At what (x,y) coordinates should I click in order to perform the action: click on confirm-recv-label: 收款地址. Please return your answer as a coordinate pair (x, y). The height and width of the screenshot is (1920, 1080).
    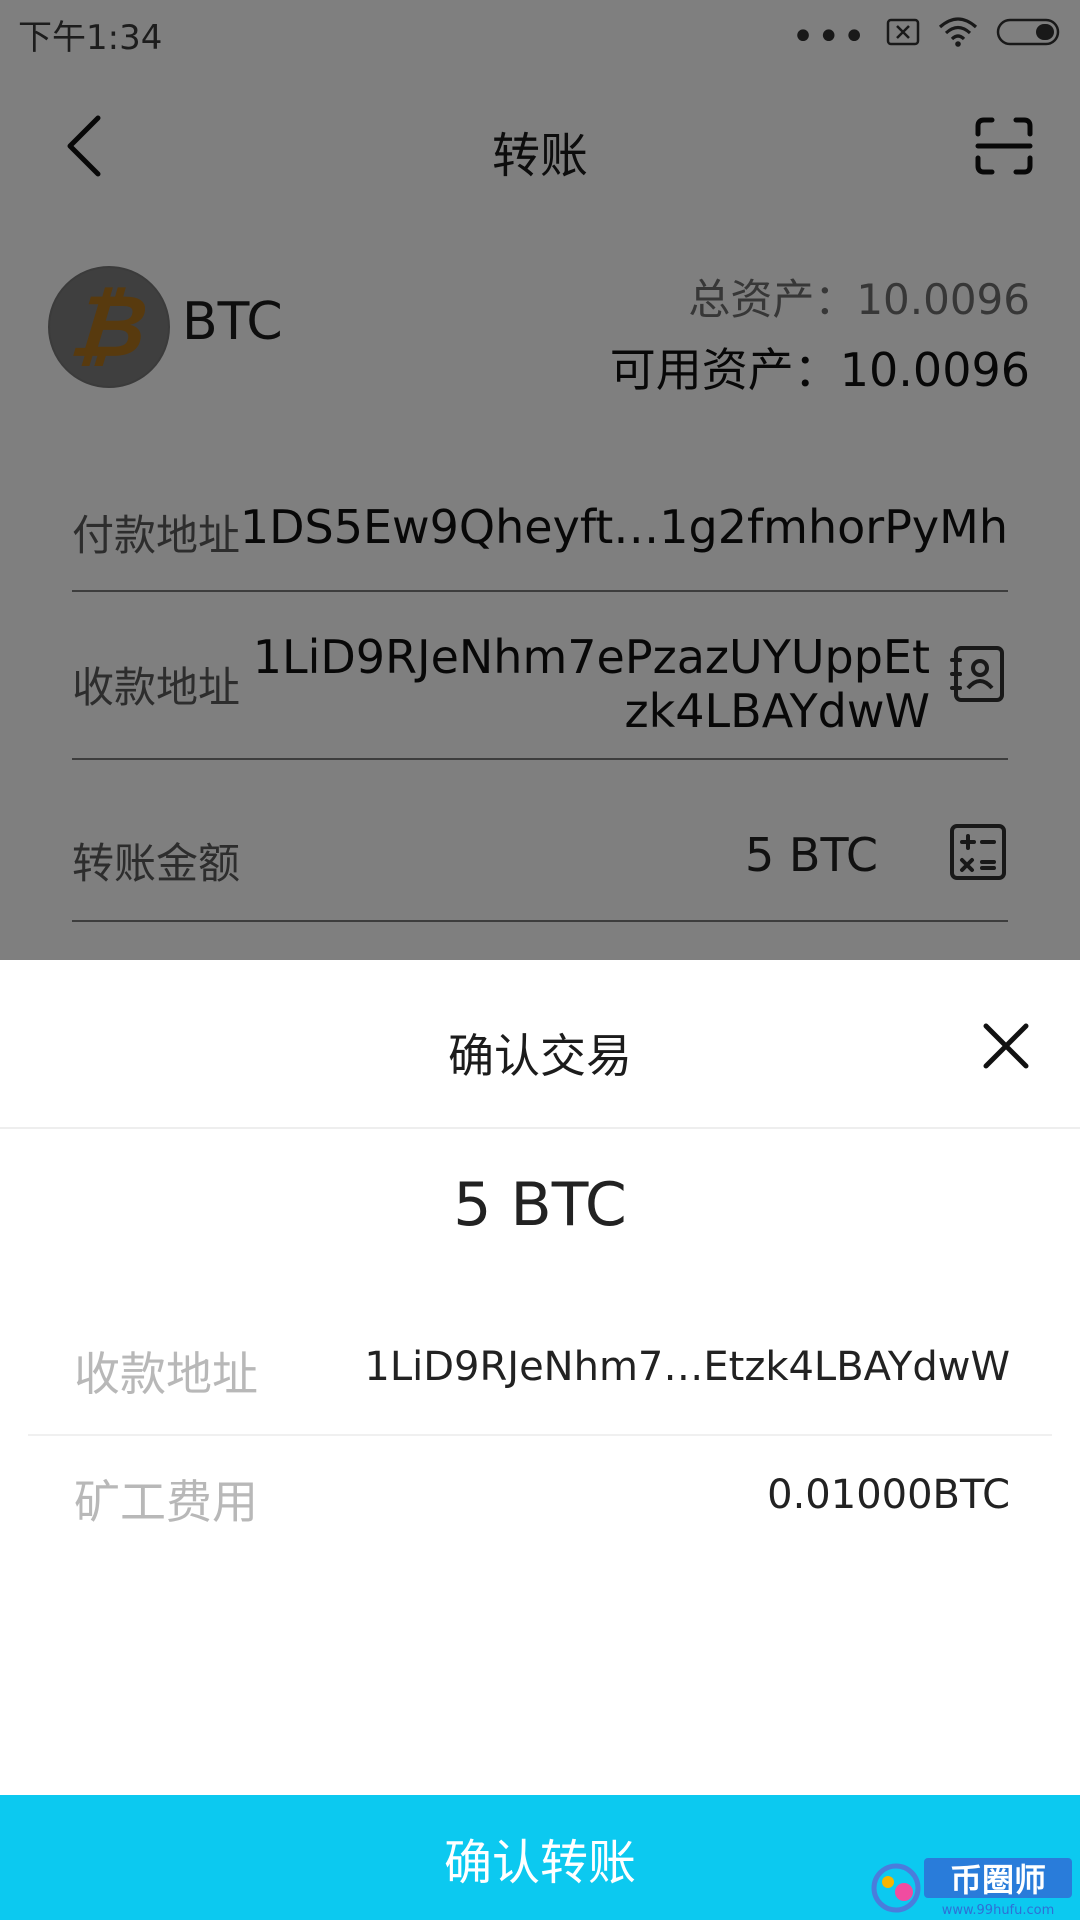
    Looking at the image, I should click on (166, 1374).